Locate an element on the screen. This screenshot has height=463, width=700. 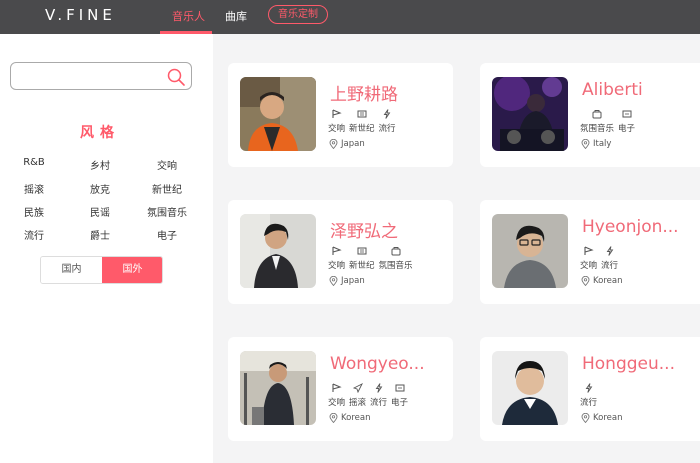
genre-tags: 交响 新世纪 氛围音乐 is located at coordinates (372, 261).